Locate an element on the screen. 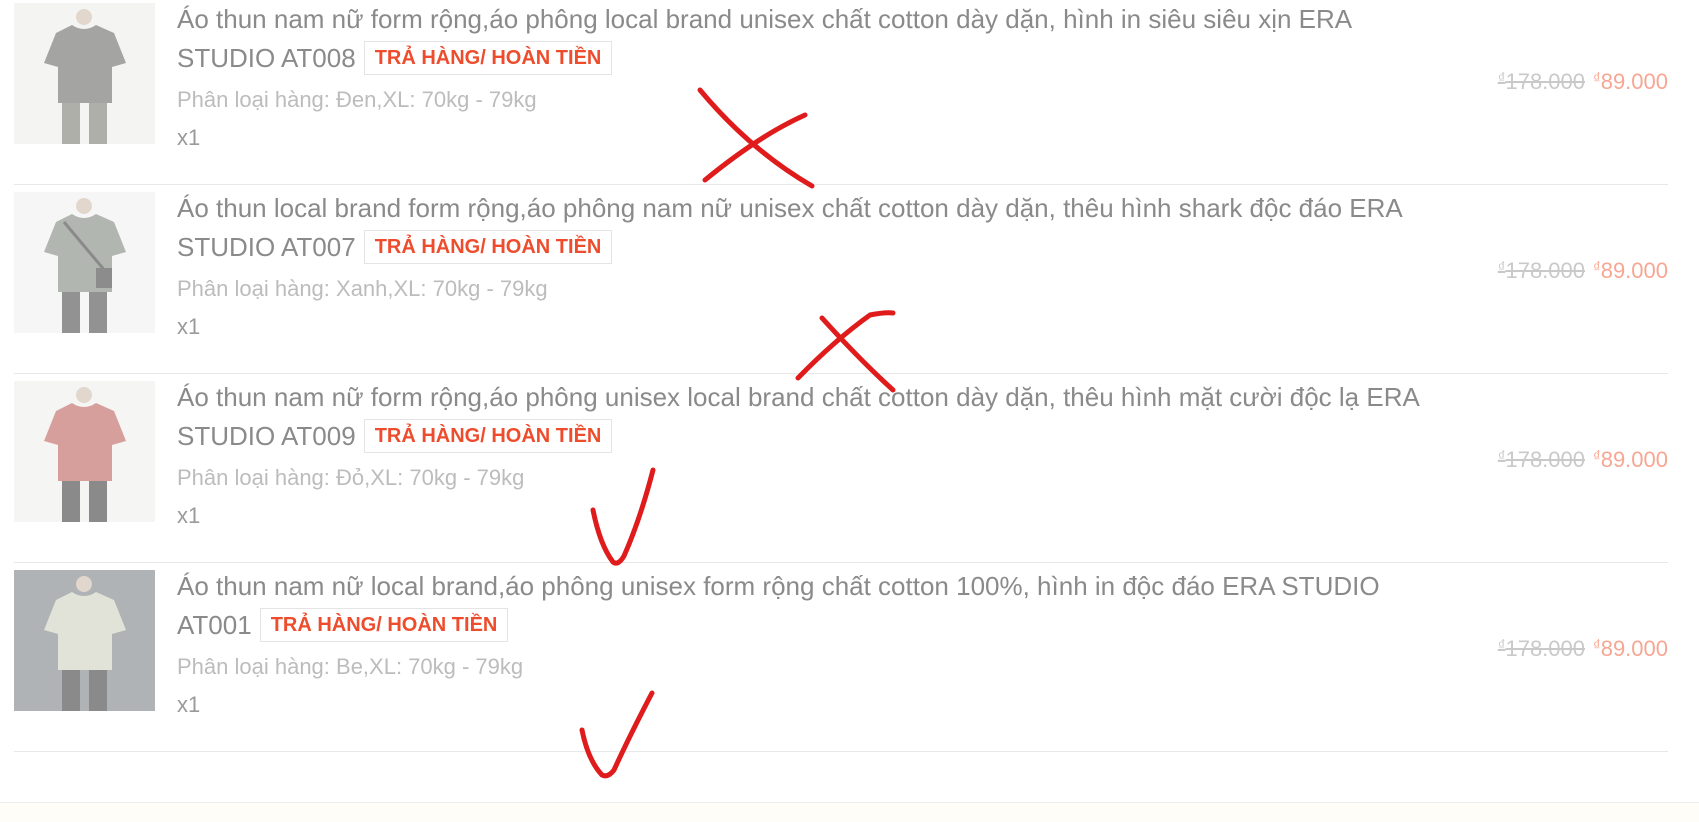 The image size is (1699, 822). order-footer-strip is located at coordinates (849, 812).